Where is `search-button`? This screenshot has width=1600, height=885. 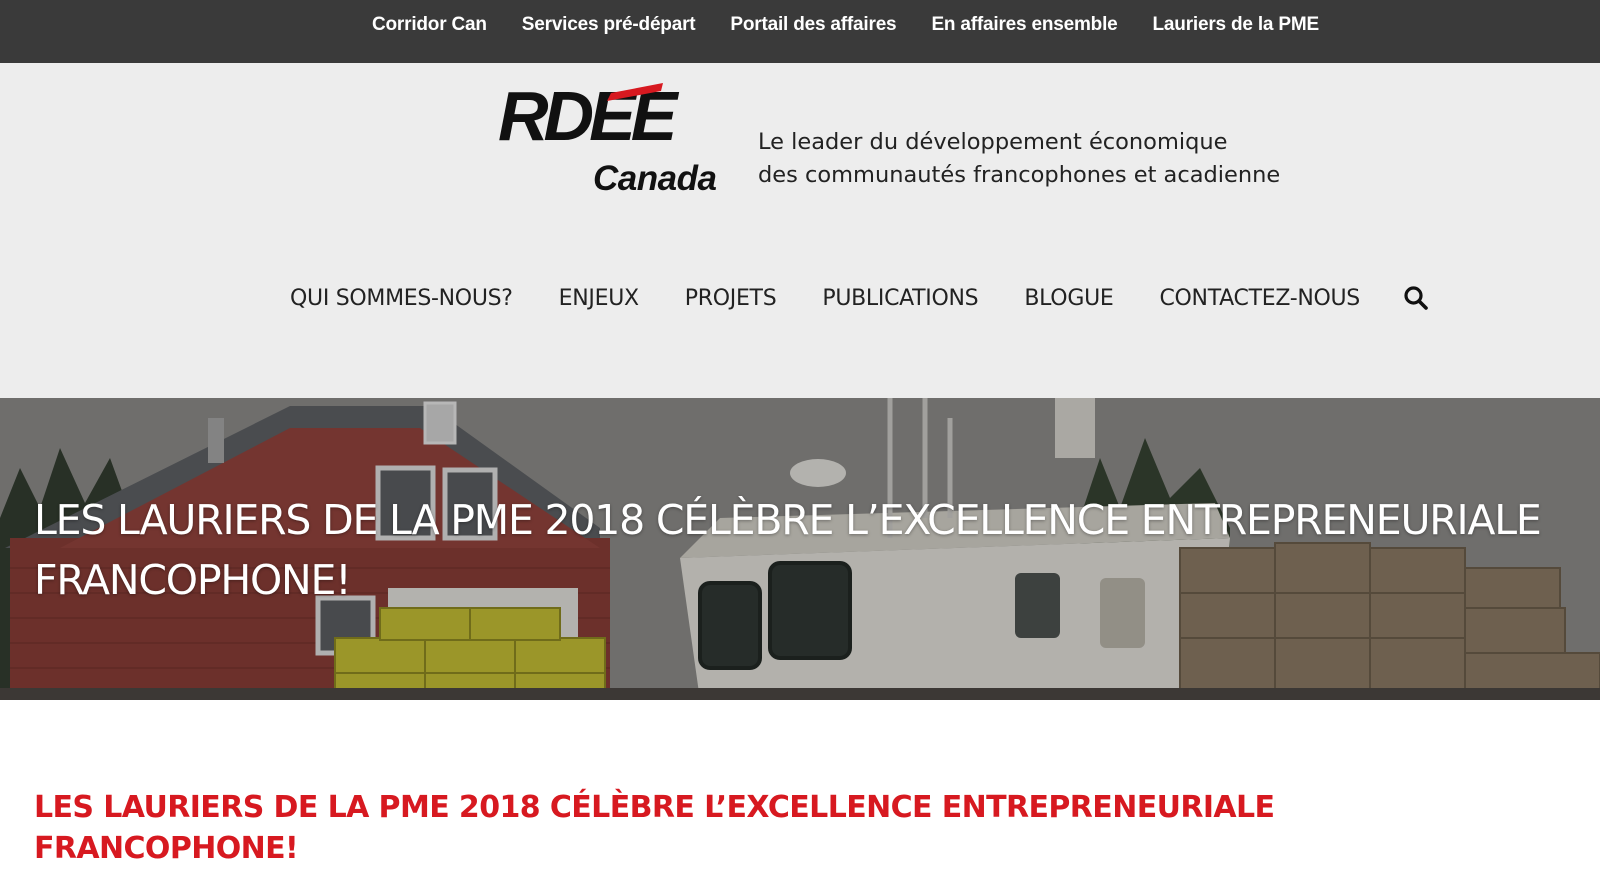 search-button is located at coordinates (1416, 298).